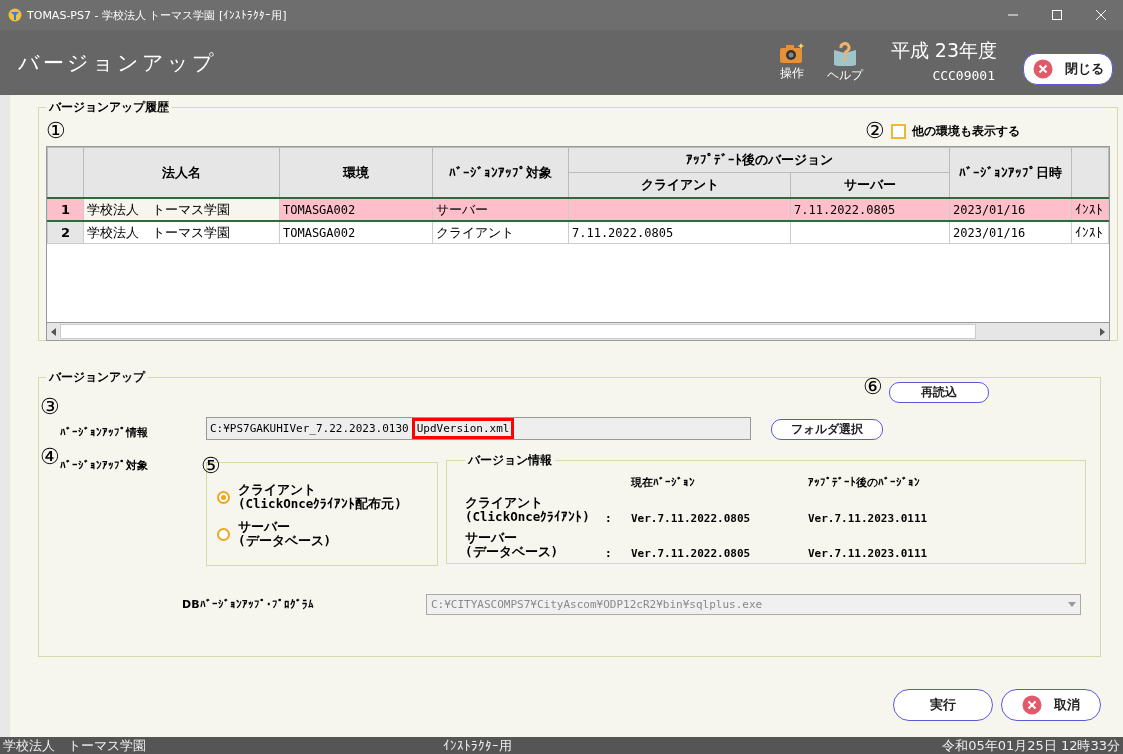 The height and width of the screenshot is (754, 1123). I want to click on cancel-button: 取消, so click(1051, 705).